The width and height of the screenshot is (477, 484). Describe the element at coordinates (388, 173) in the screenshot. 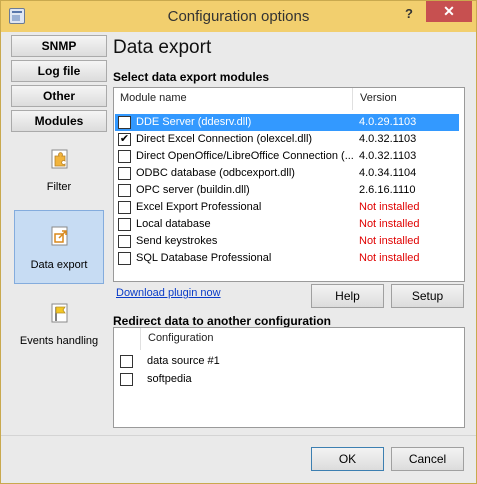

I see `module-version: 4.0.34.1104` at that location.